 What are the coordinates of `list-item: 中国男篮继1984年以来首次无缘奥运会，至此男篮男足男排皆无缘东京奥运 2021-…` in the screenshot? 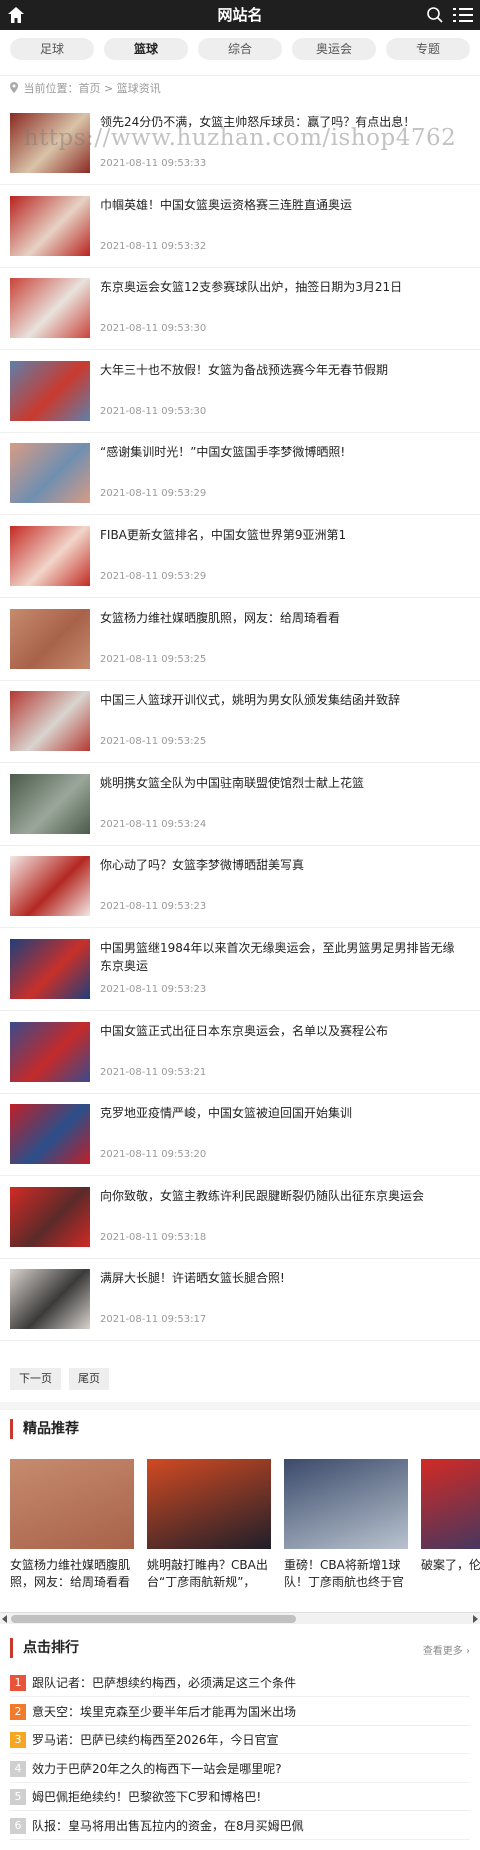 It's located at (240, 970).